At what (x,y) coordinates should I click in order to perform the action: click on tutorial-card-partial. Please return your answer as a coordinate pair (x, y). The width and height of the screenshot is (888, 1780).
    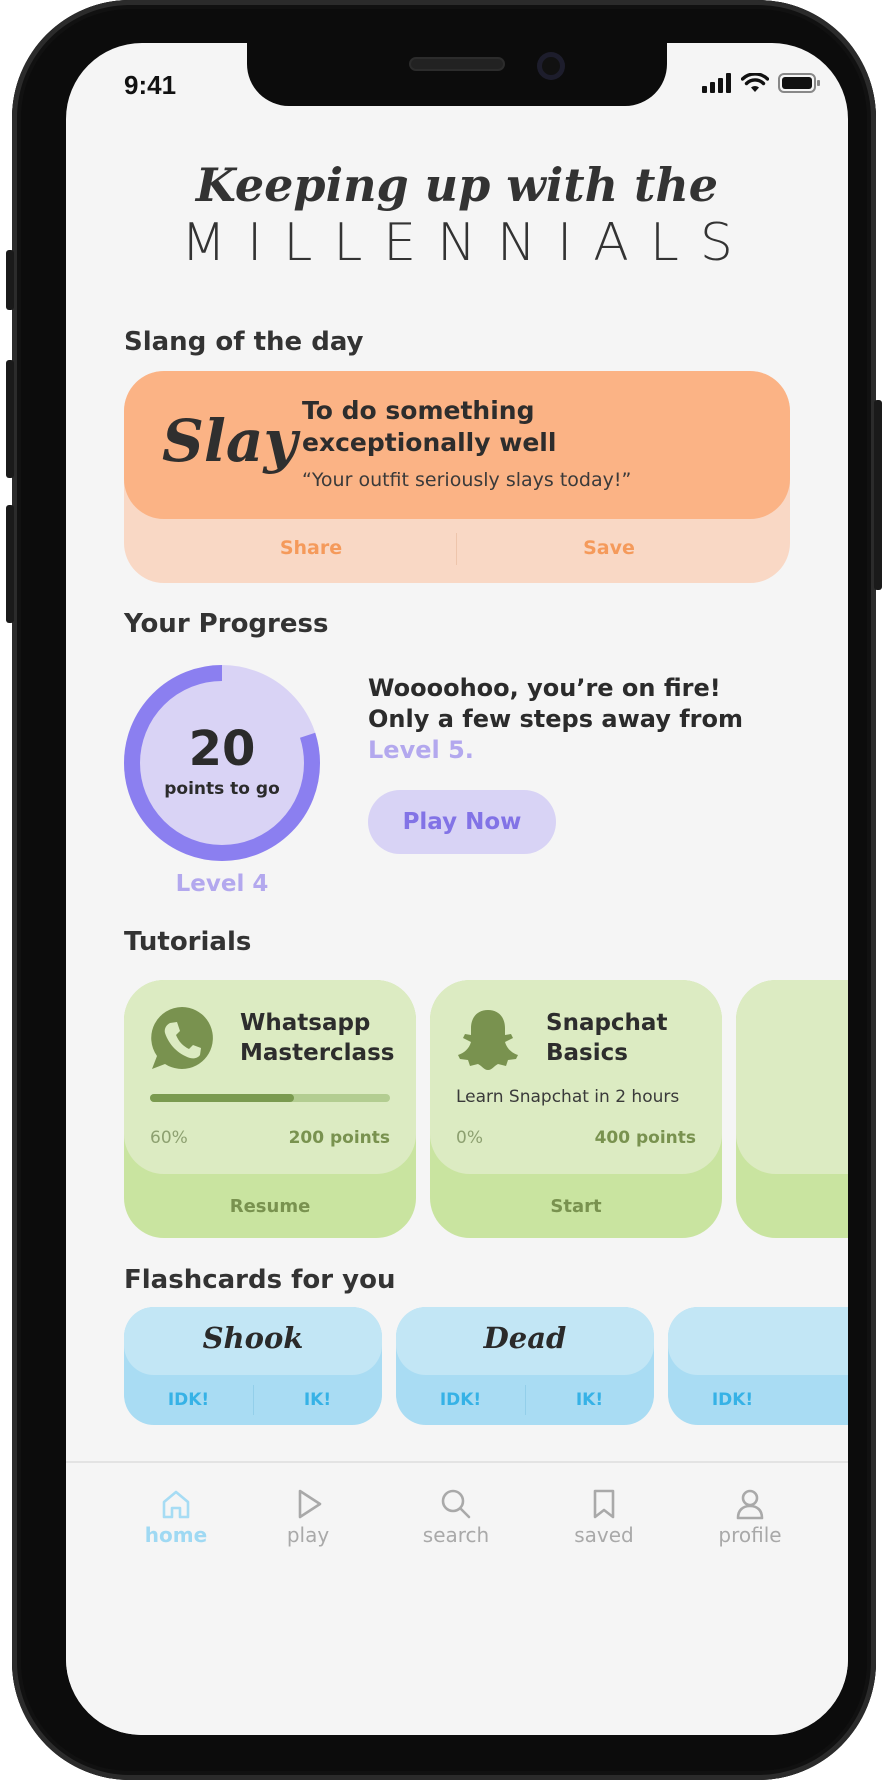
    Looking at the image, I should click on (792, 1109).